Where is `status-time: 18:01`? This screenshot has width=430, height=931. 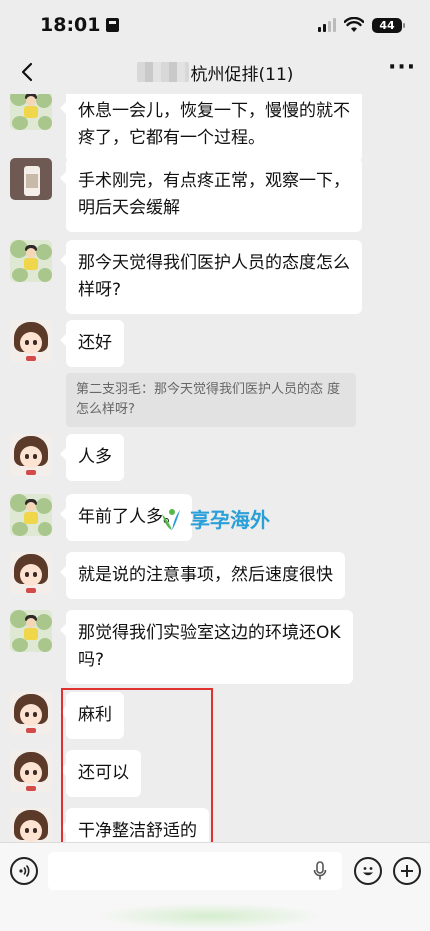 status-time: 18:01 is located at coordinates (70, 25).